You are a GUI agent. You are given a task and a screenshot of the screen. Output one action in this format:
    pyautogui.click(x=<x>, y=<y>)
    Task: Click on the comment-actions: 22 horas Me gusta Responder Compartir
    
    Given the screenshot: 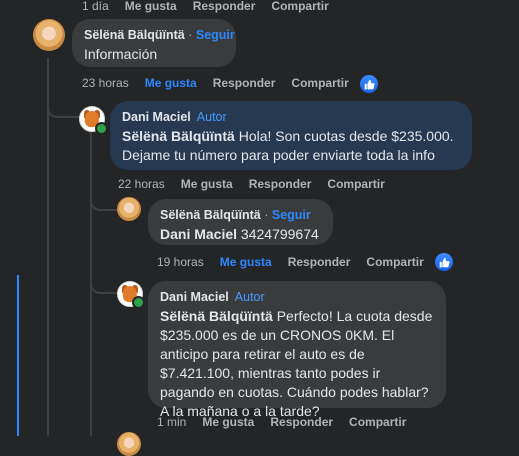 What is the action you would take?
    pyautogui.click(x=259, y=184)
    